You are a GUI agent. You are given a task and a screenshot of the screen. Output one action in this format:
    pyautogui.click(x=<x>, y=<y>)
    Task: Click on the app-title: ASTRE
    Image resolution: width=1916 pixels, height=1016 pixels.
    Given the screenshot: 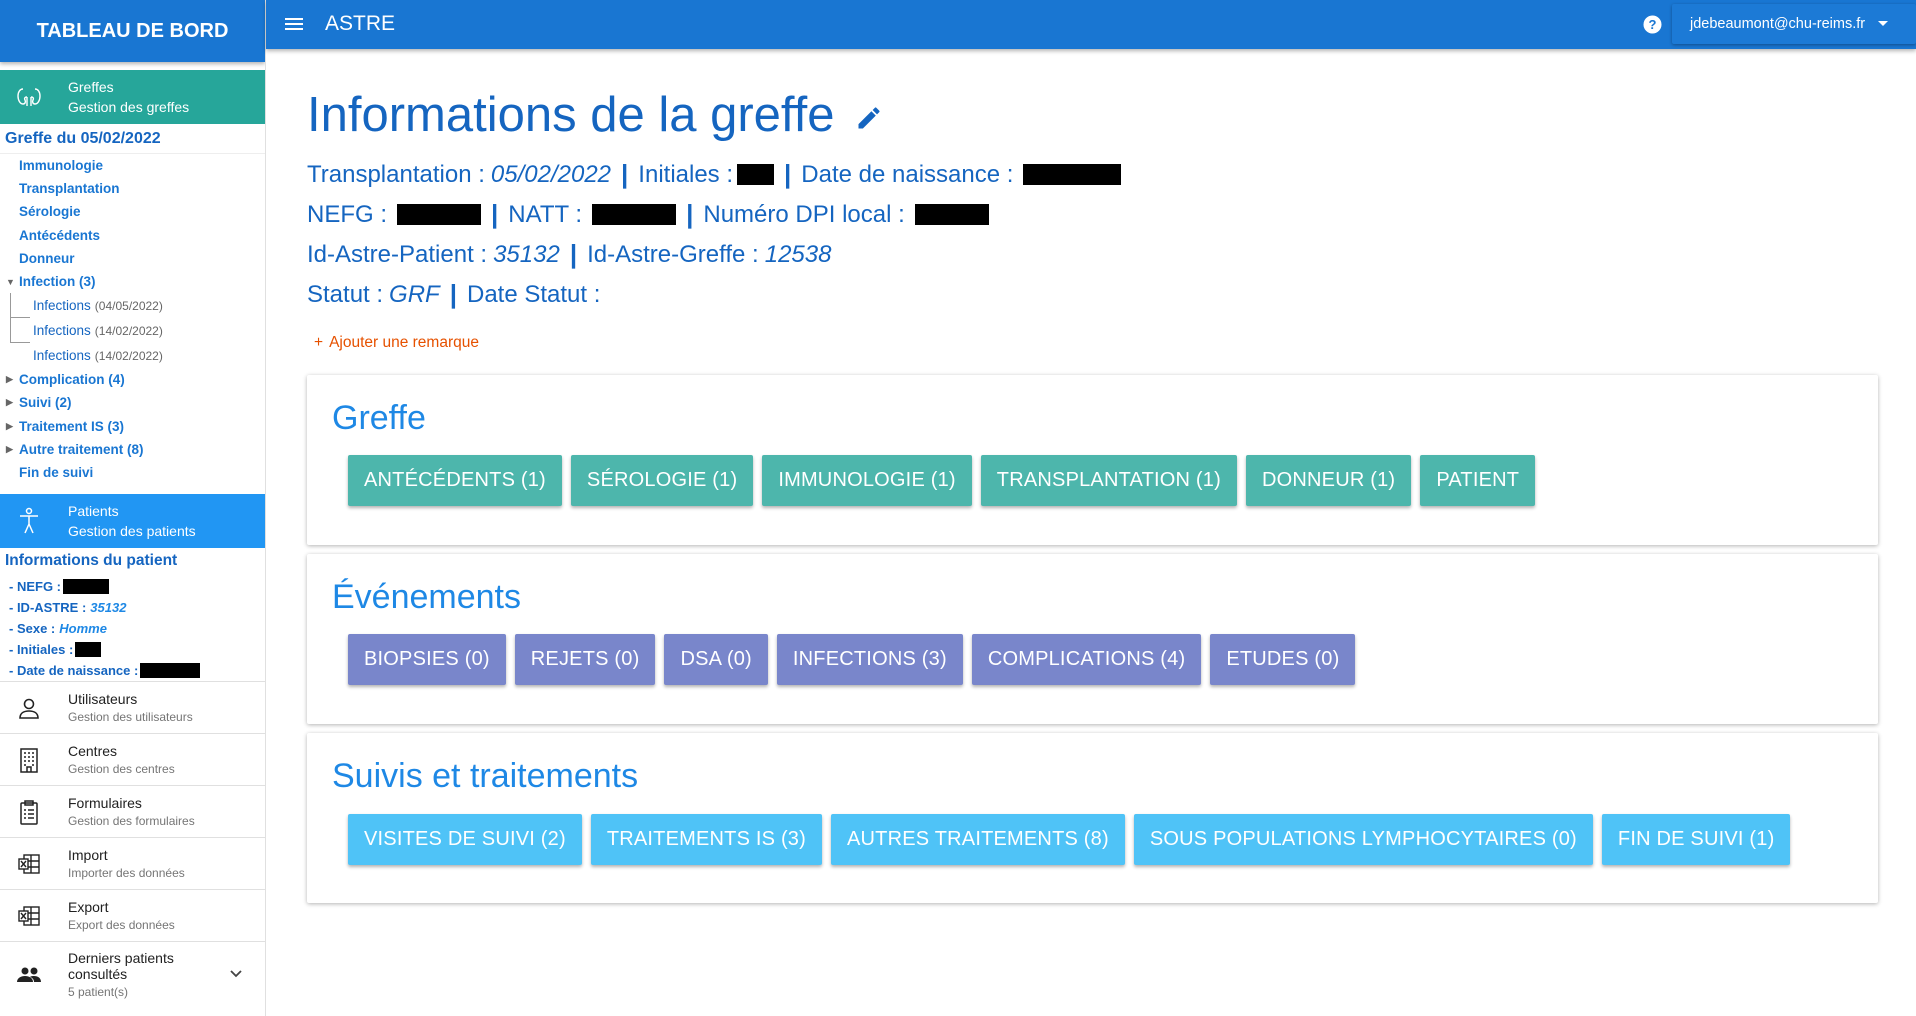 What is the action you would take?
    pyautogui.click(x=360, y=23)
    